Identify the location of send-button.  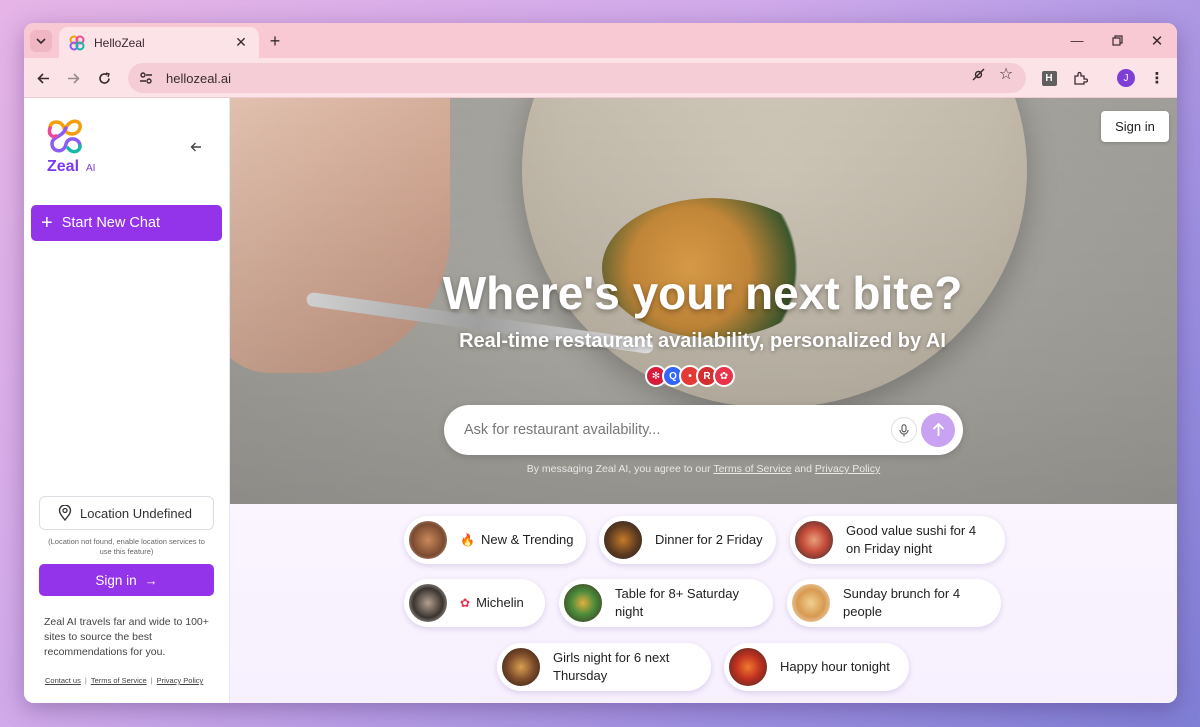
(938, 430).